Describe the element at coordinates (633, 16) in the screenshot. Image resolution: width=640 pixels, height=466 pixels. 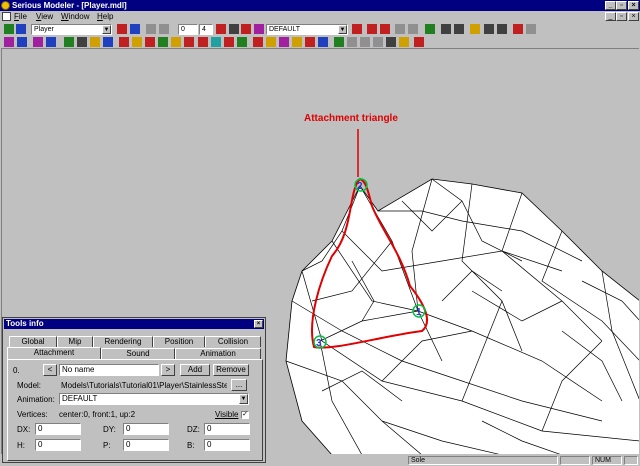
I see `doc-close-button: ×` at that location.